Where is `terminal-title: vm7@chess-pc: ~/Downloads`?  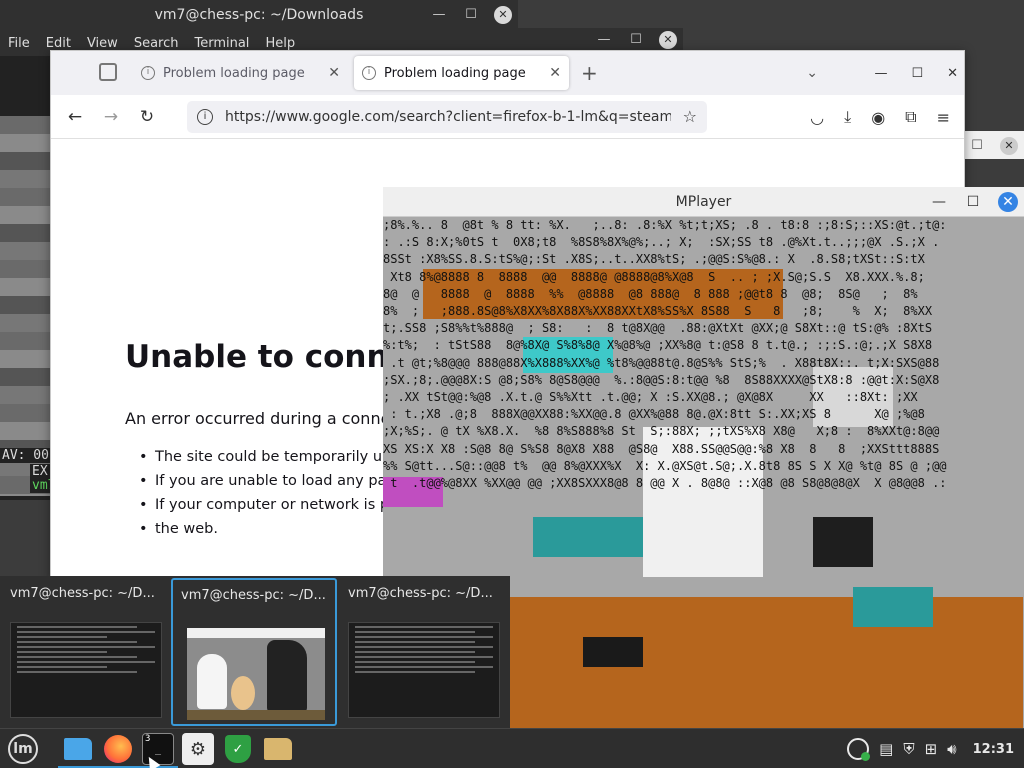
terminal-title: vm7@chess-pc: ~/Downloads is located at coordinates (259, 15).